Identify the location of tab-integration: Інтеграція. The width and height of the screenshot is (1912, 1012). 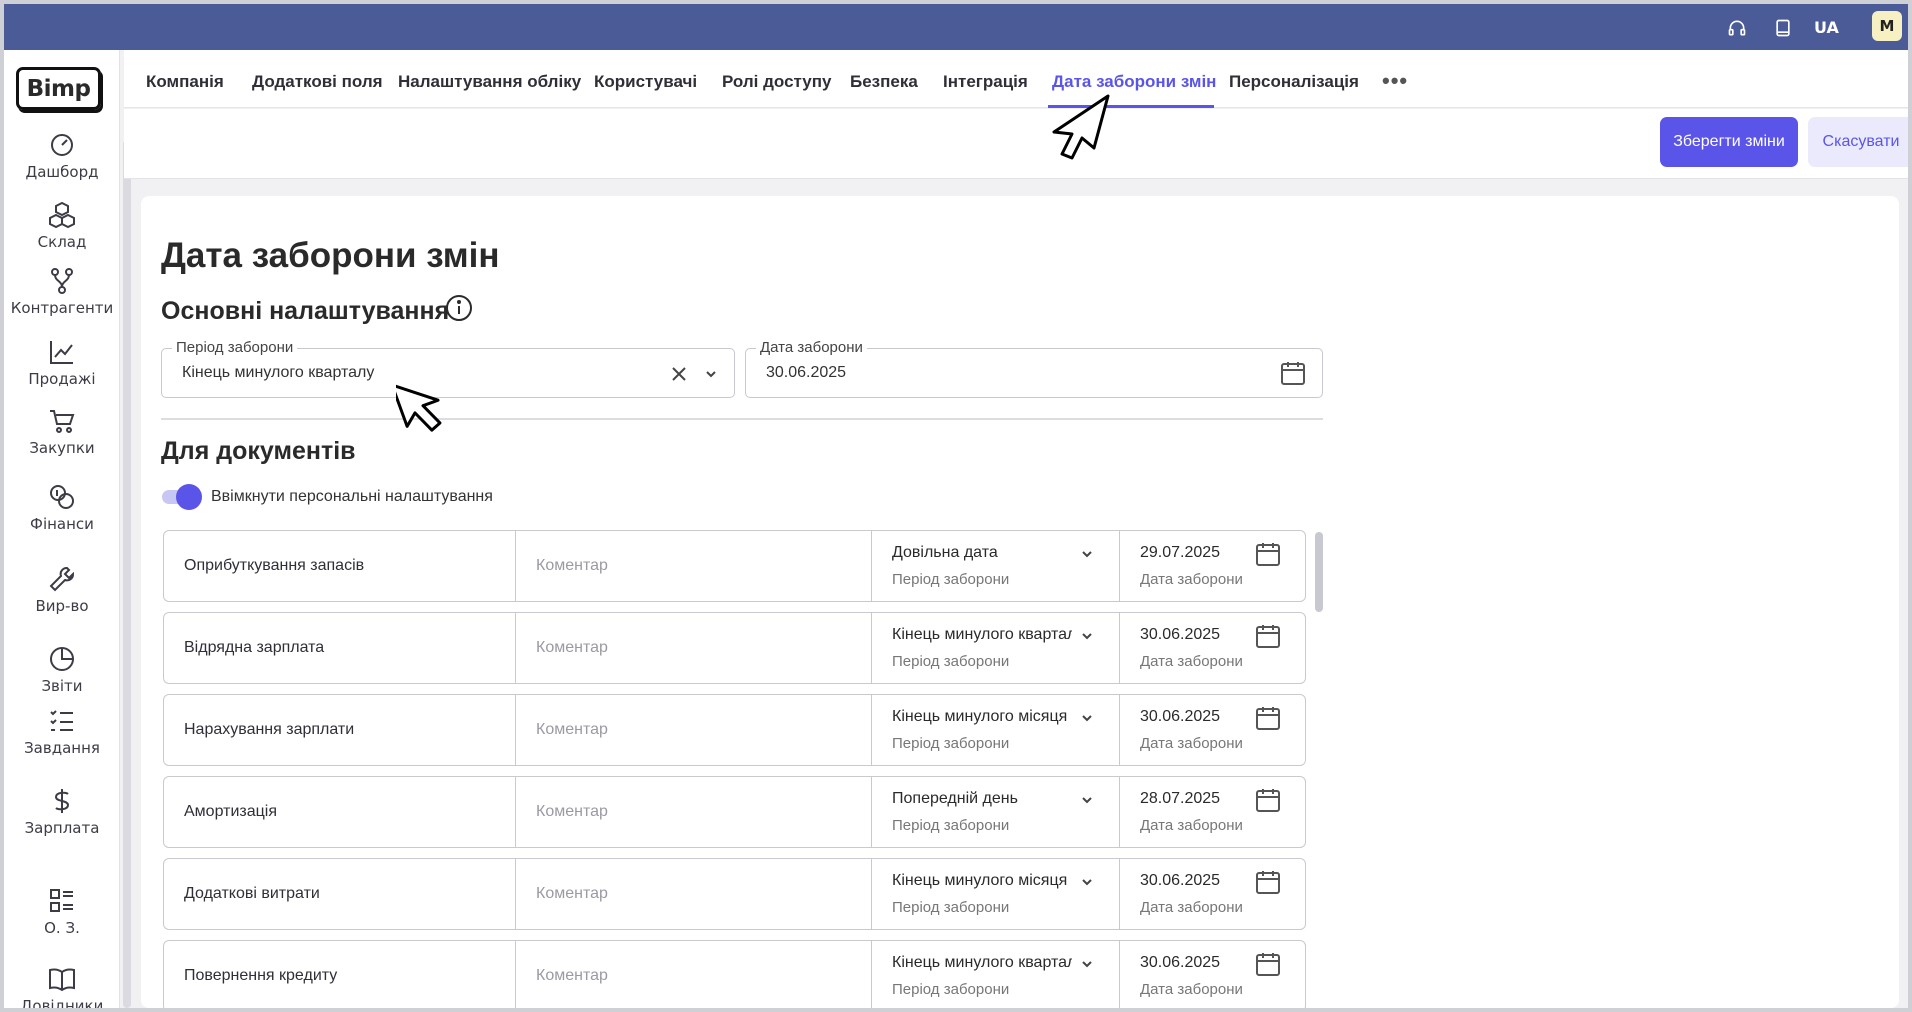
(985, 82).